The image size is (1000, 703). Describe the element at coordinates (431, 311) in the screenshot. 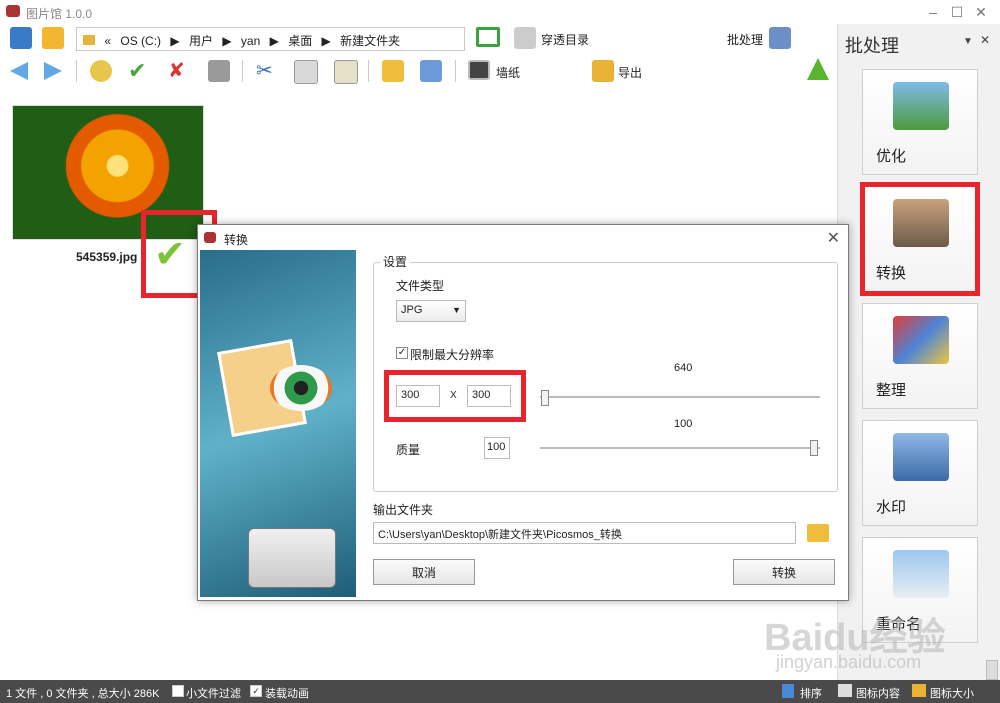

I see `file-type-select: JPG ▼` at that location.